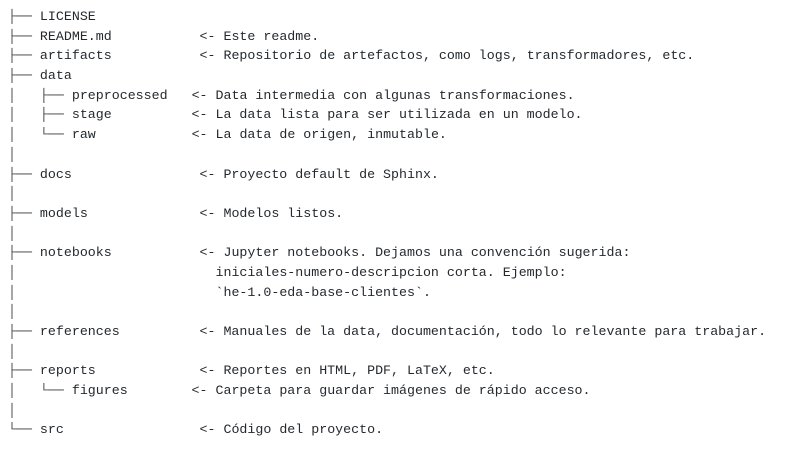  What do you see at coordinates (67, 371) in the screenshot?
I see `tree-entry-name: reports` at bounding box center [67, 371].